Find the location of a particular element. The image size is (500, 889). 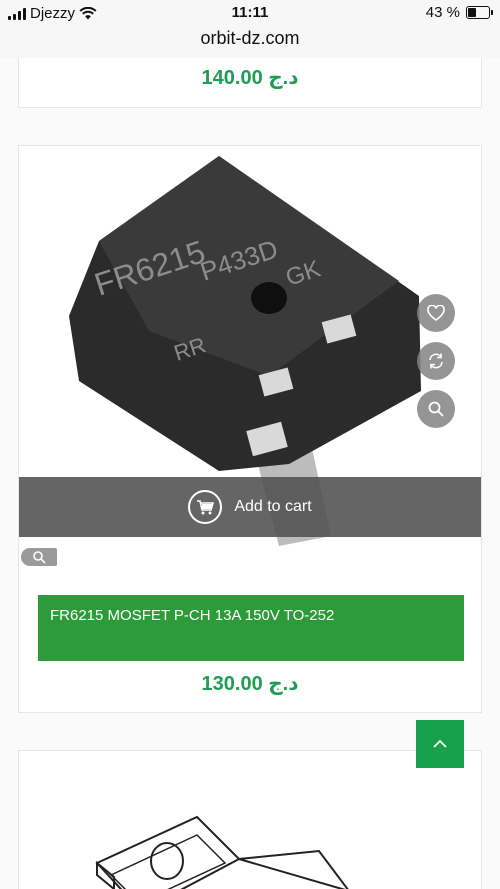

cart-icon is located at coordinates (205, 507).